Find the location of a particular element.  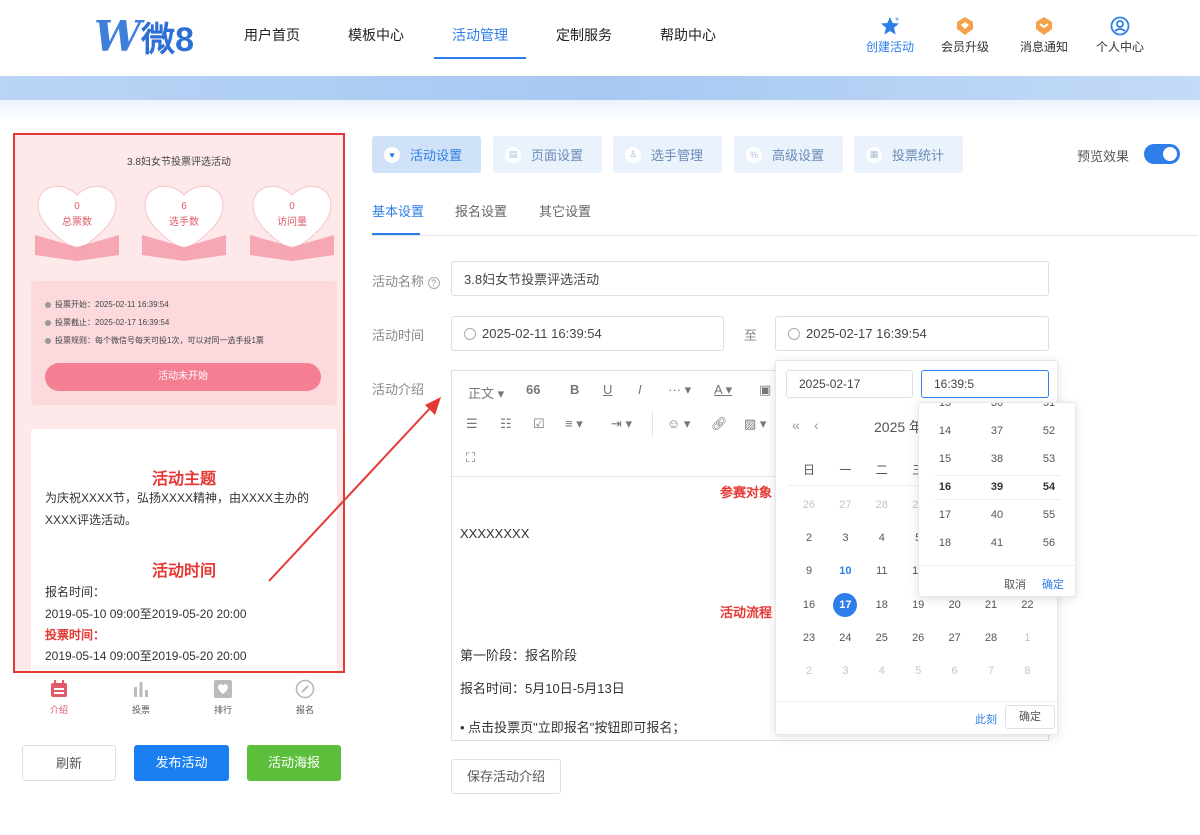

nav-activity-management: 活动管理 is located at coordinates (480, 41).